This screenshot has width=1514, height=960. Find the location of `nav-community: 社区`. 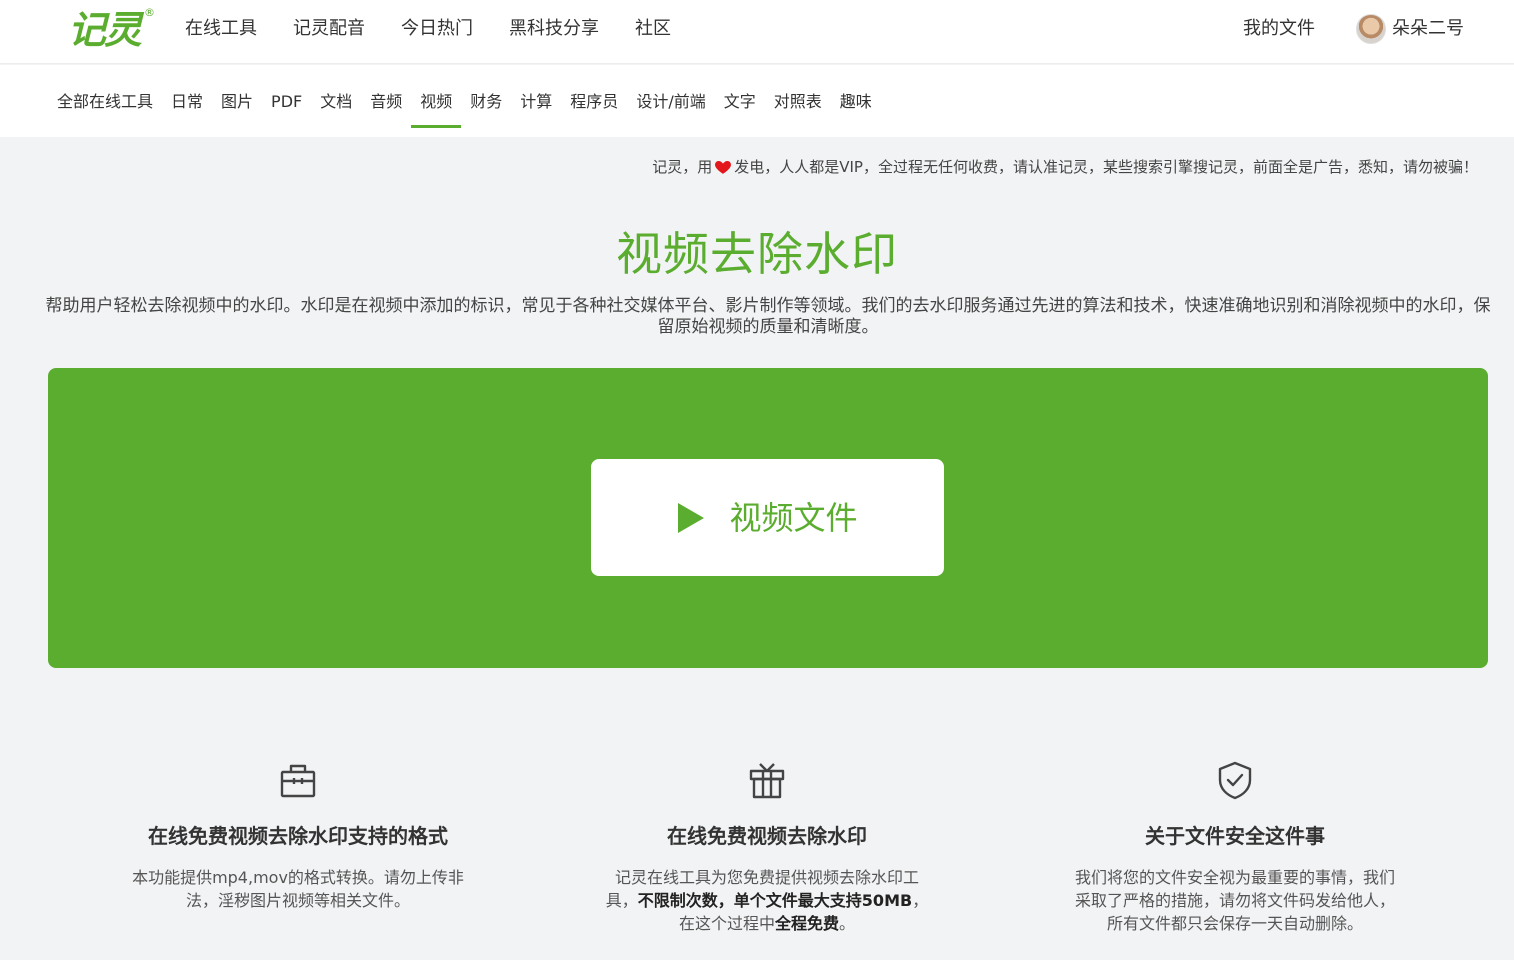

nav-community: 社区 is located at coordinates (653, 29).